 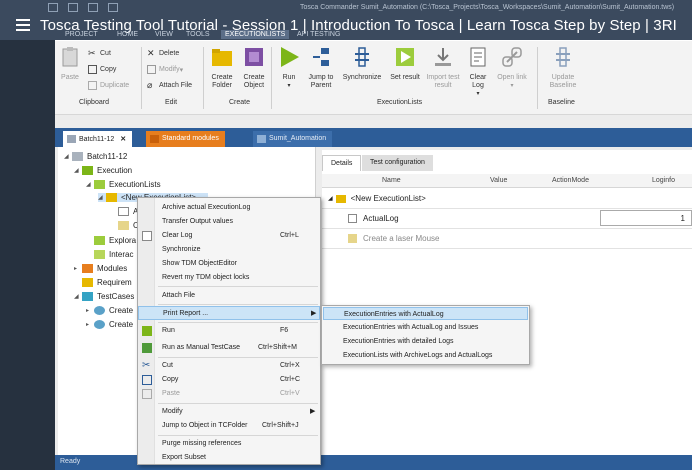 I want to click on clear-log-button: Clear Log ▾, so click(x=478, y=72).